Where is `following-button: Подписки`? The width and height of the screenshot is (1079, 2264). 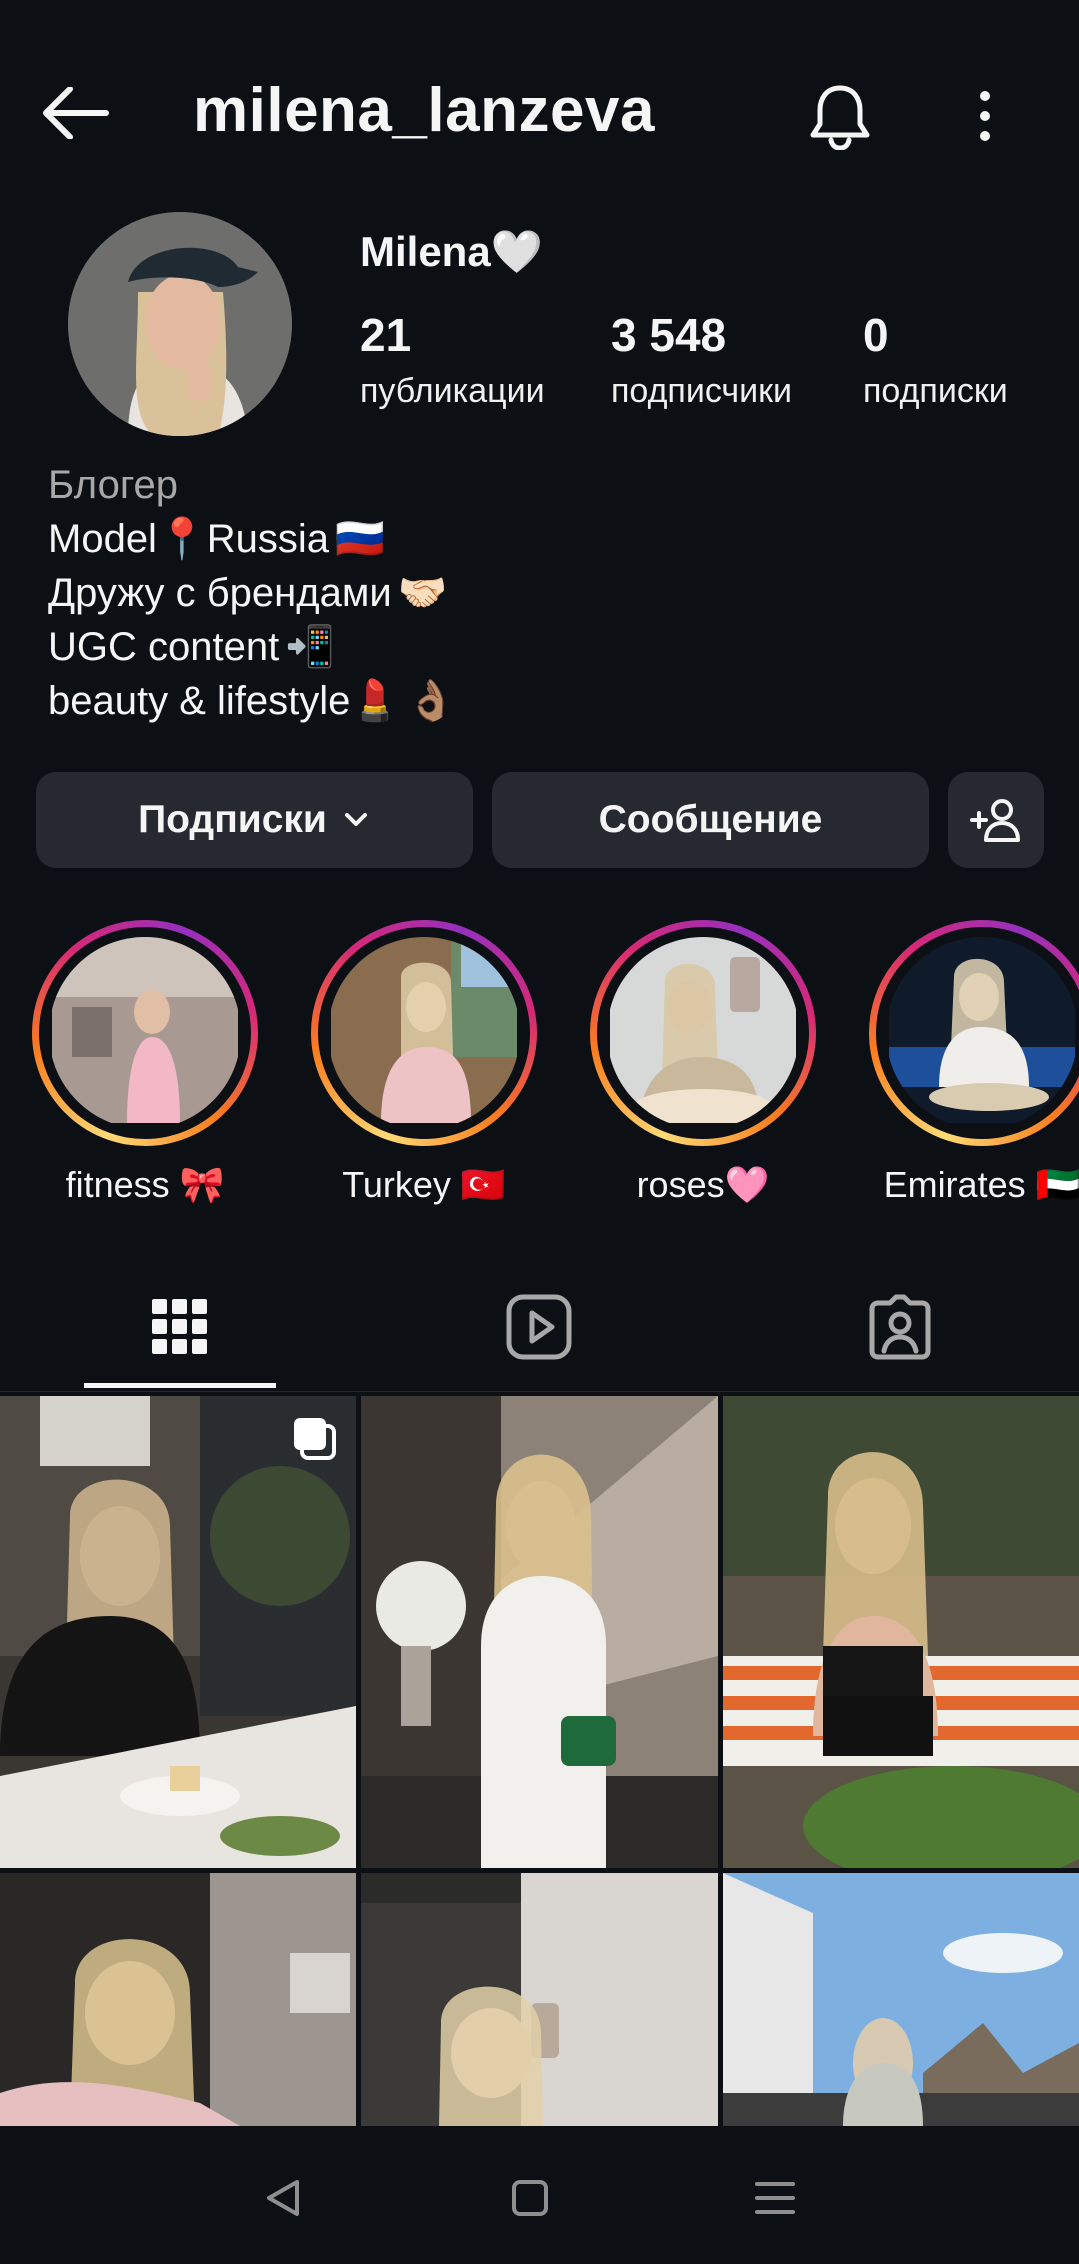
following-button: Подписки is located at coordinates (254, 820).